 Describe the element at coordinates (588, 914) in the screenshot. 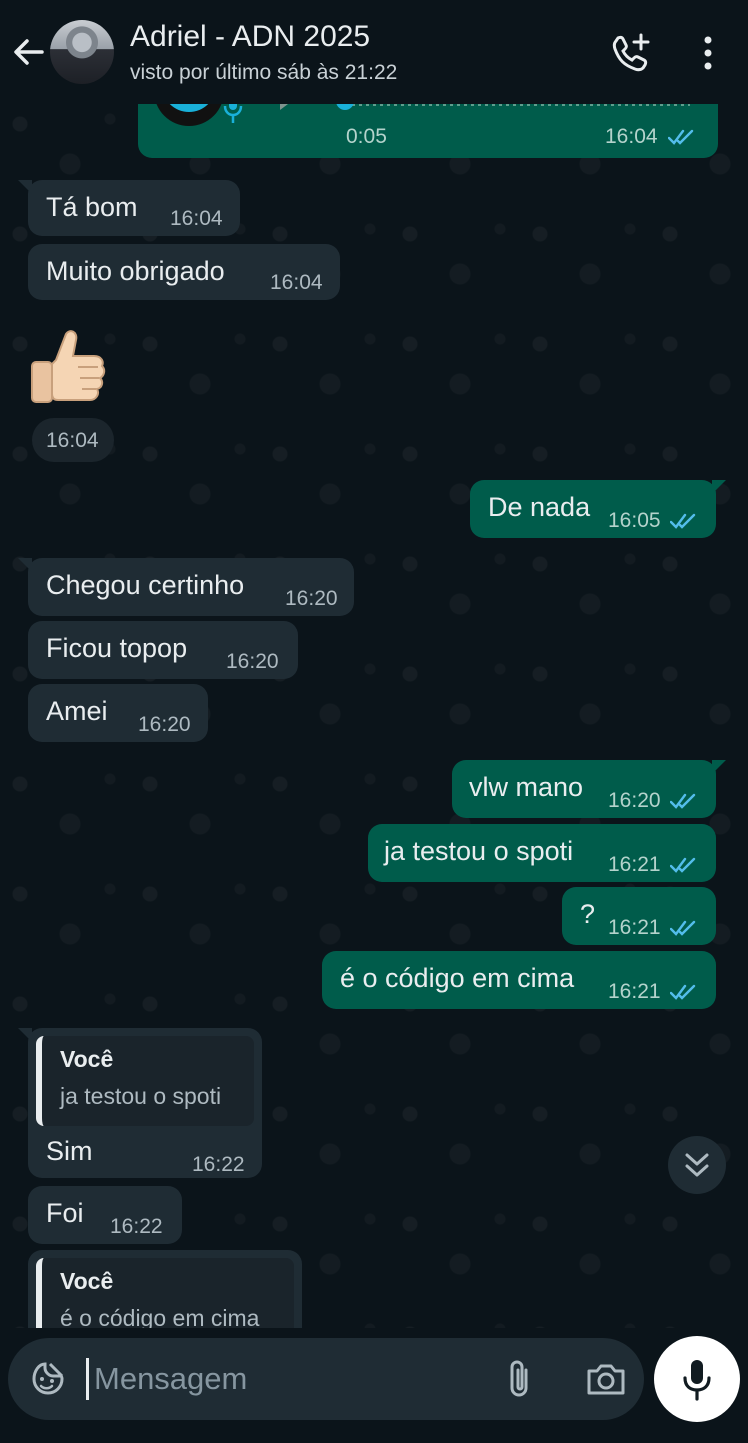

I see `message-text: ?` at that location.